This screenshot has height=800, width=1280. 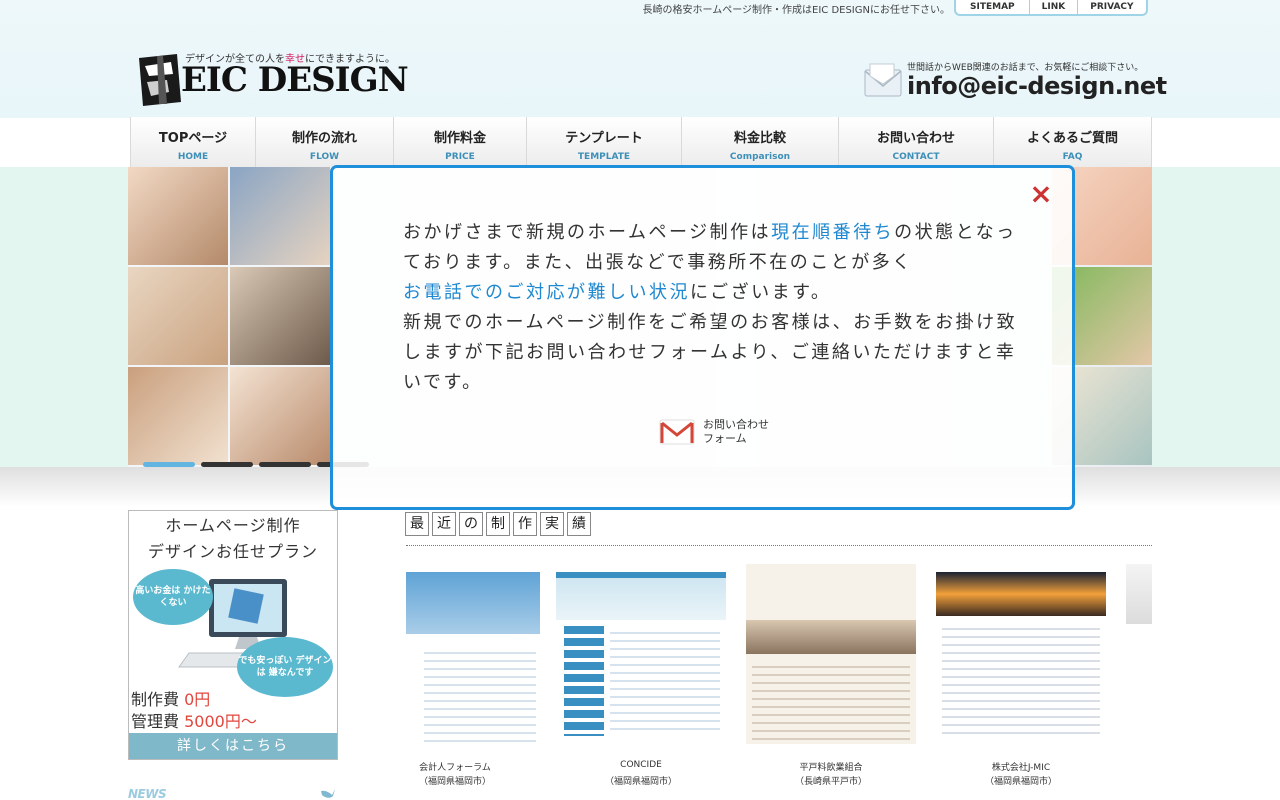 What do you see at coordinates (677, 432) in the screenshot?
I see `mail-icon` at bounding box center [677, 432].